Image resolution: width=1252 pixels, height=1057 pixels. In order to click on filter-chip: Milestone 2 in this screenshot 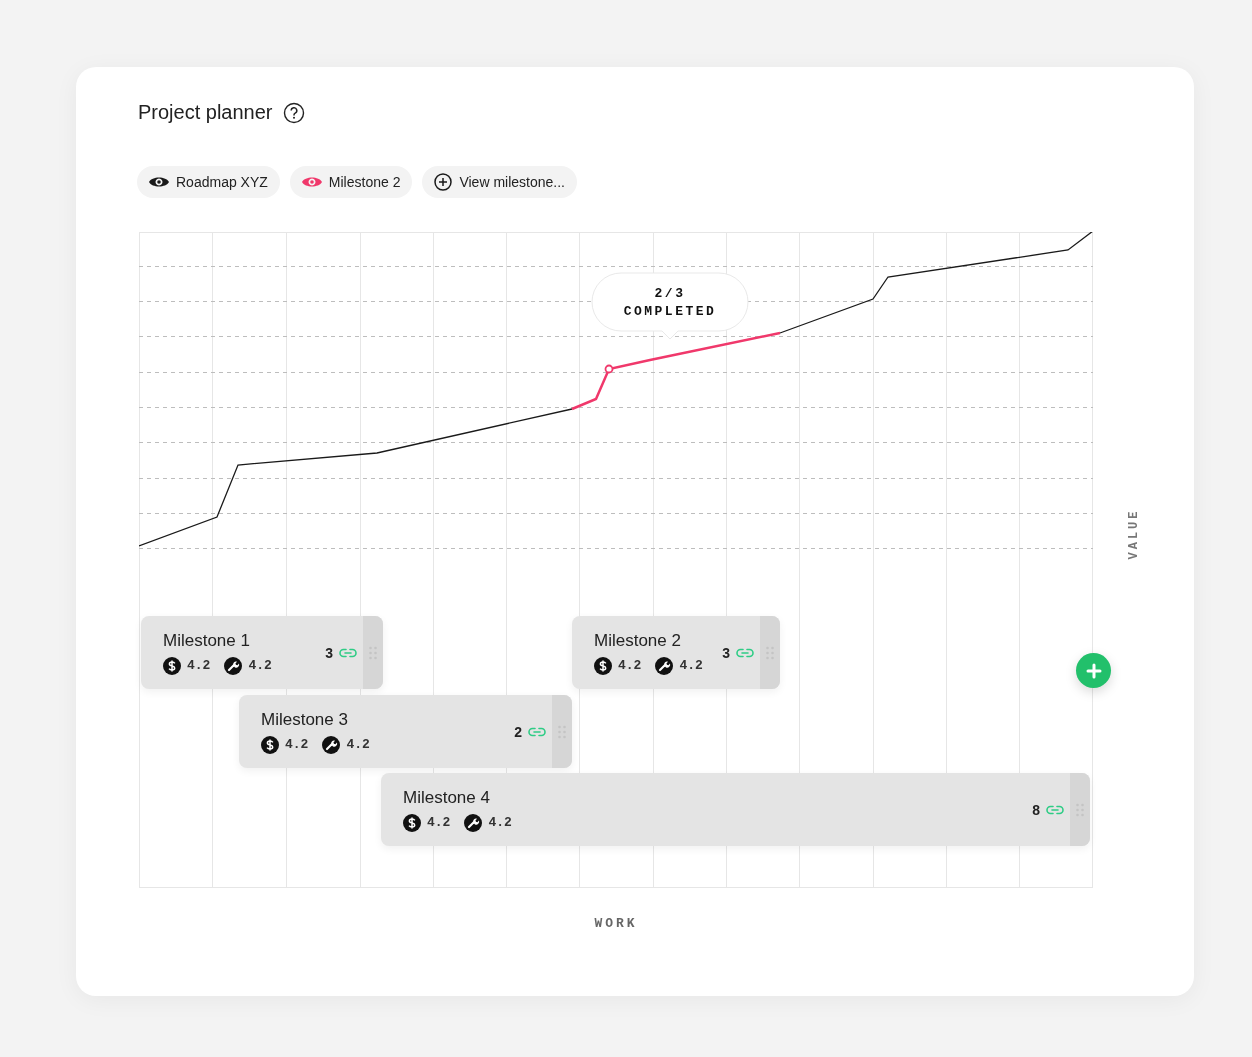, I will do `click(351, 182)`.